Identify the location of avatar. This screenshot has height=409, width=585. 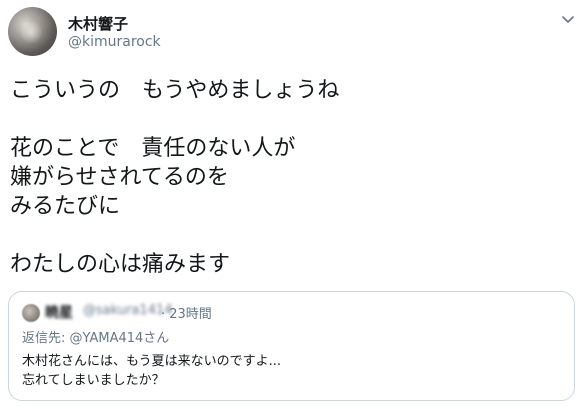
(32, 31).